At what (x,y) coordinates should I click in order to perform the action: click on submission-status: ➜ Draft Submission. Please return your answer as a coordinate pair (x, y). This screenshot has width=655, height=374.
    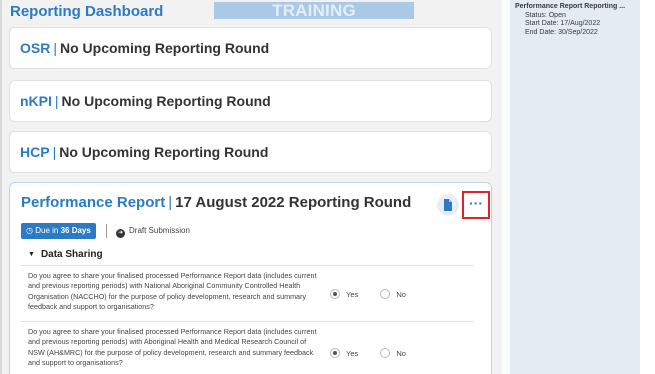
    Looking at the image, I should click on (153, 231).